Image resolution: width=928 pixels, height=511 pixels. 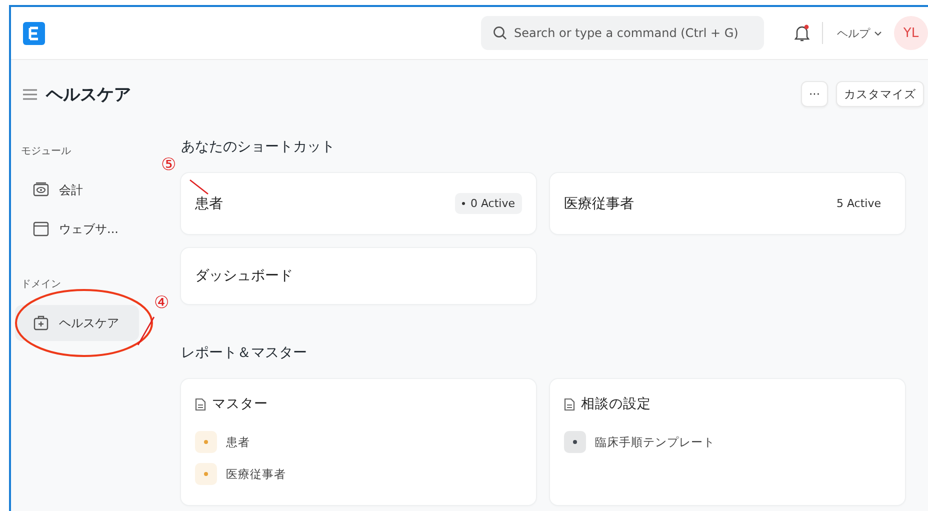 What do you see at coordinates (168, 165) in the screenshot?
I see `annotation-number: ⑤` at bounding box center [168, 165].